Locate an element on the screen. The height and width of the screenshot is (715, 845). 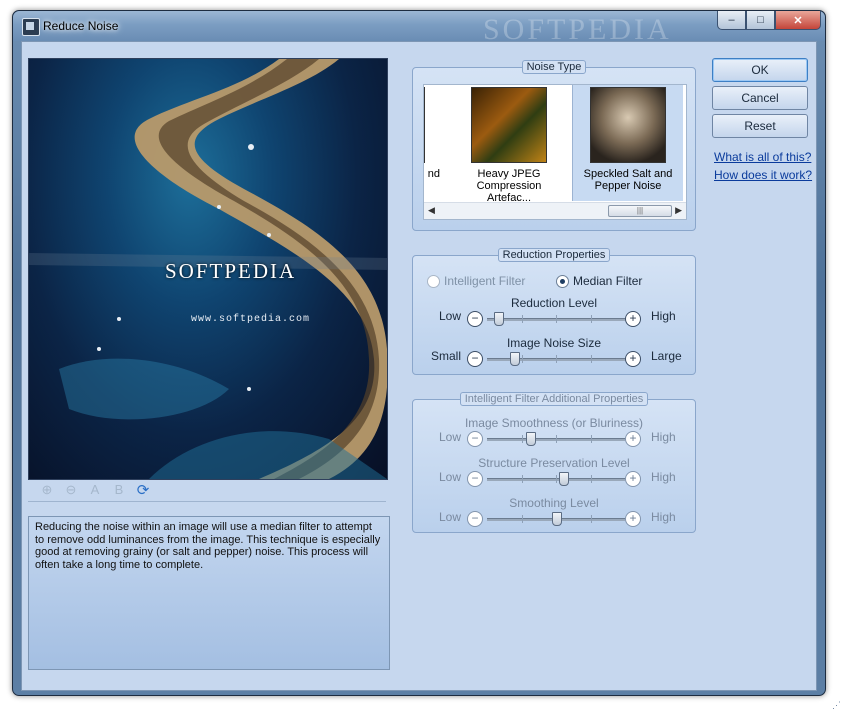
salt-pepper-thumbnail is located at coordinates (628, 125).